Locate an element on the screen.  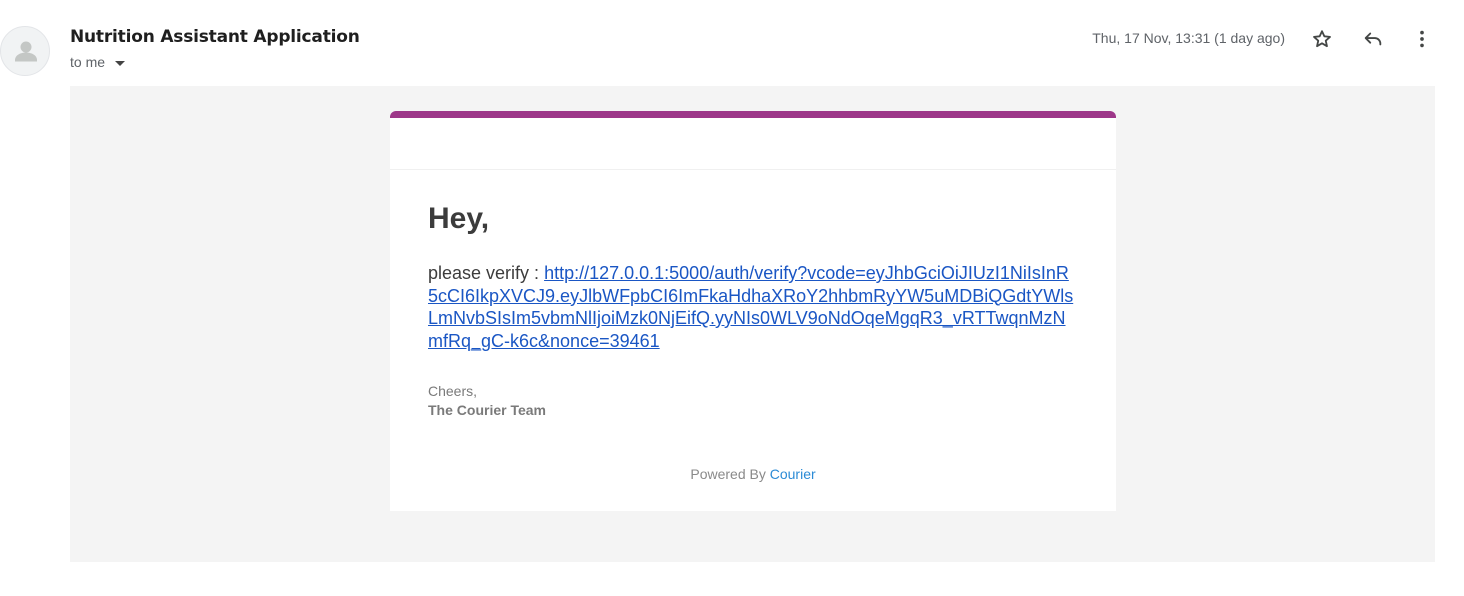
caret-down-icon is located at coordinates (120, 63).